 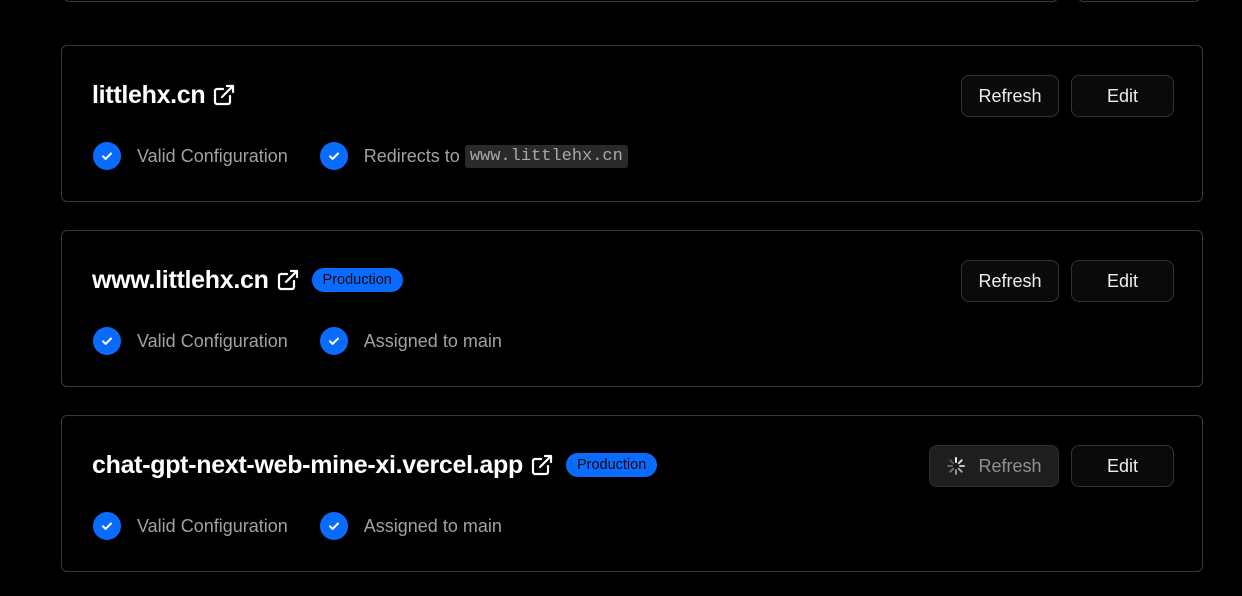 What do you see at coordinates (149, 94) in the screenshot?
I see `domain-name: littlehx.cn` at bounding box center [149, 94].